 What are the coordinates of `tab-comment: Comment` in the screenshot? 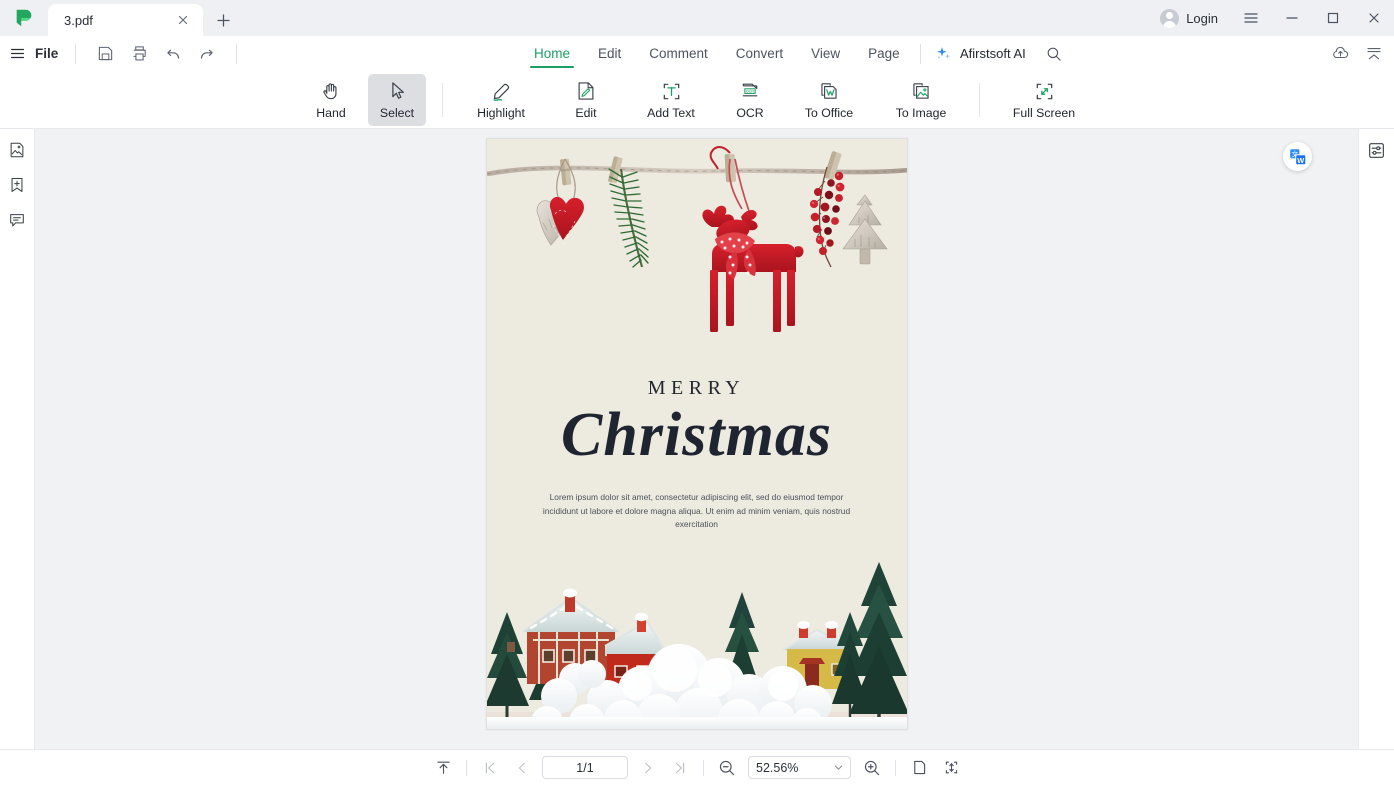 It's located at (678, 53).